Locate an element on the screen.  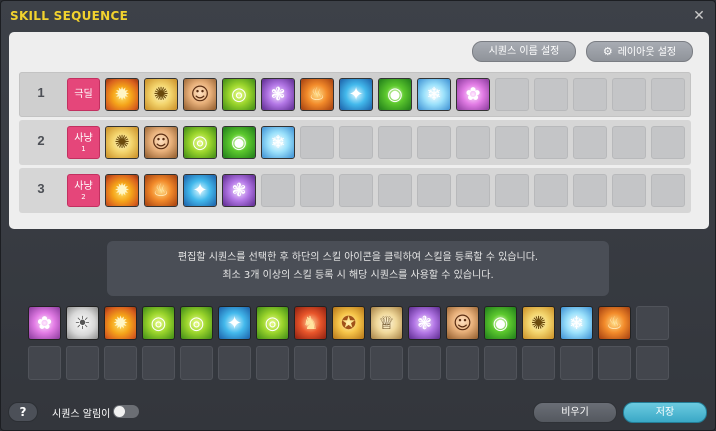
sage-skill-icon: ♕ is located at coordinates (386, 323).